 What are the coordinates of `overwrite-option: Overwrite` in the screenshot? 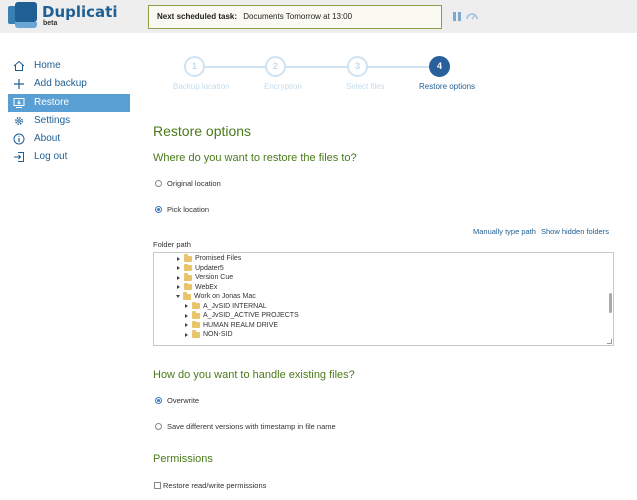 It's located at (177, 400).